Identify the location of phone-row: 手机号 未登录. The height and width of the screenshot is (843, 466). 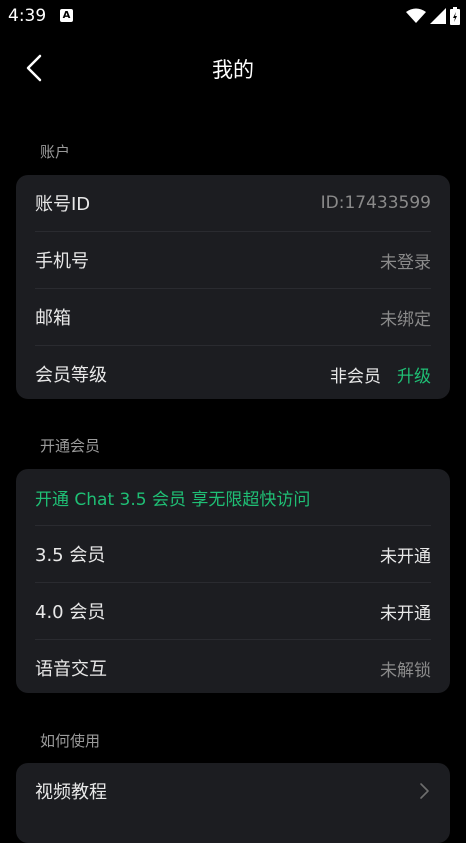
(233, 260).